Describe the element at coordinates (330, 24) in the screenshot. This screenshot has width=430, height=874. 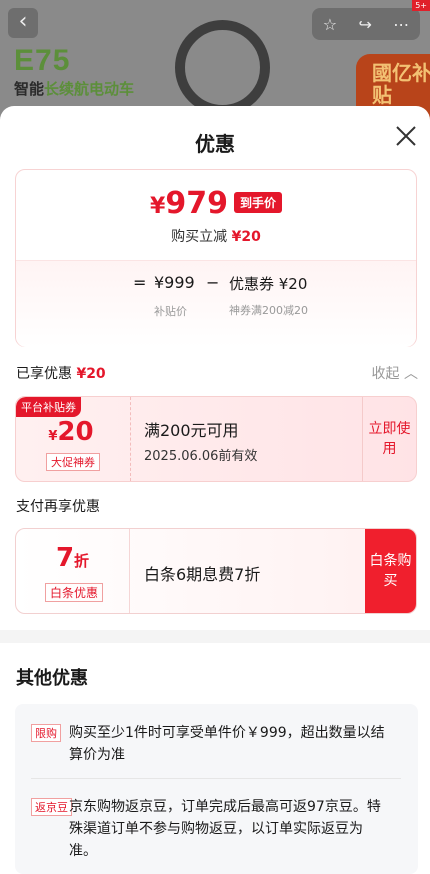
I see `star-icon: ☆` at that location.